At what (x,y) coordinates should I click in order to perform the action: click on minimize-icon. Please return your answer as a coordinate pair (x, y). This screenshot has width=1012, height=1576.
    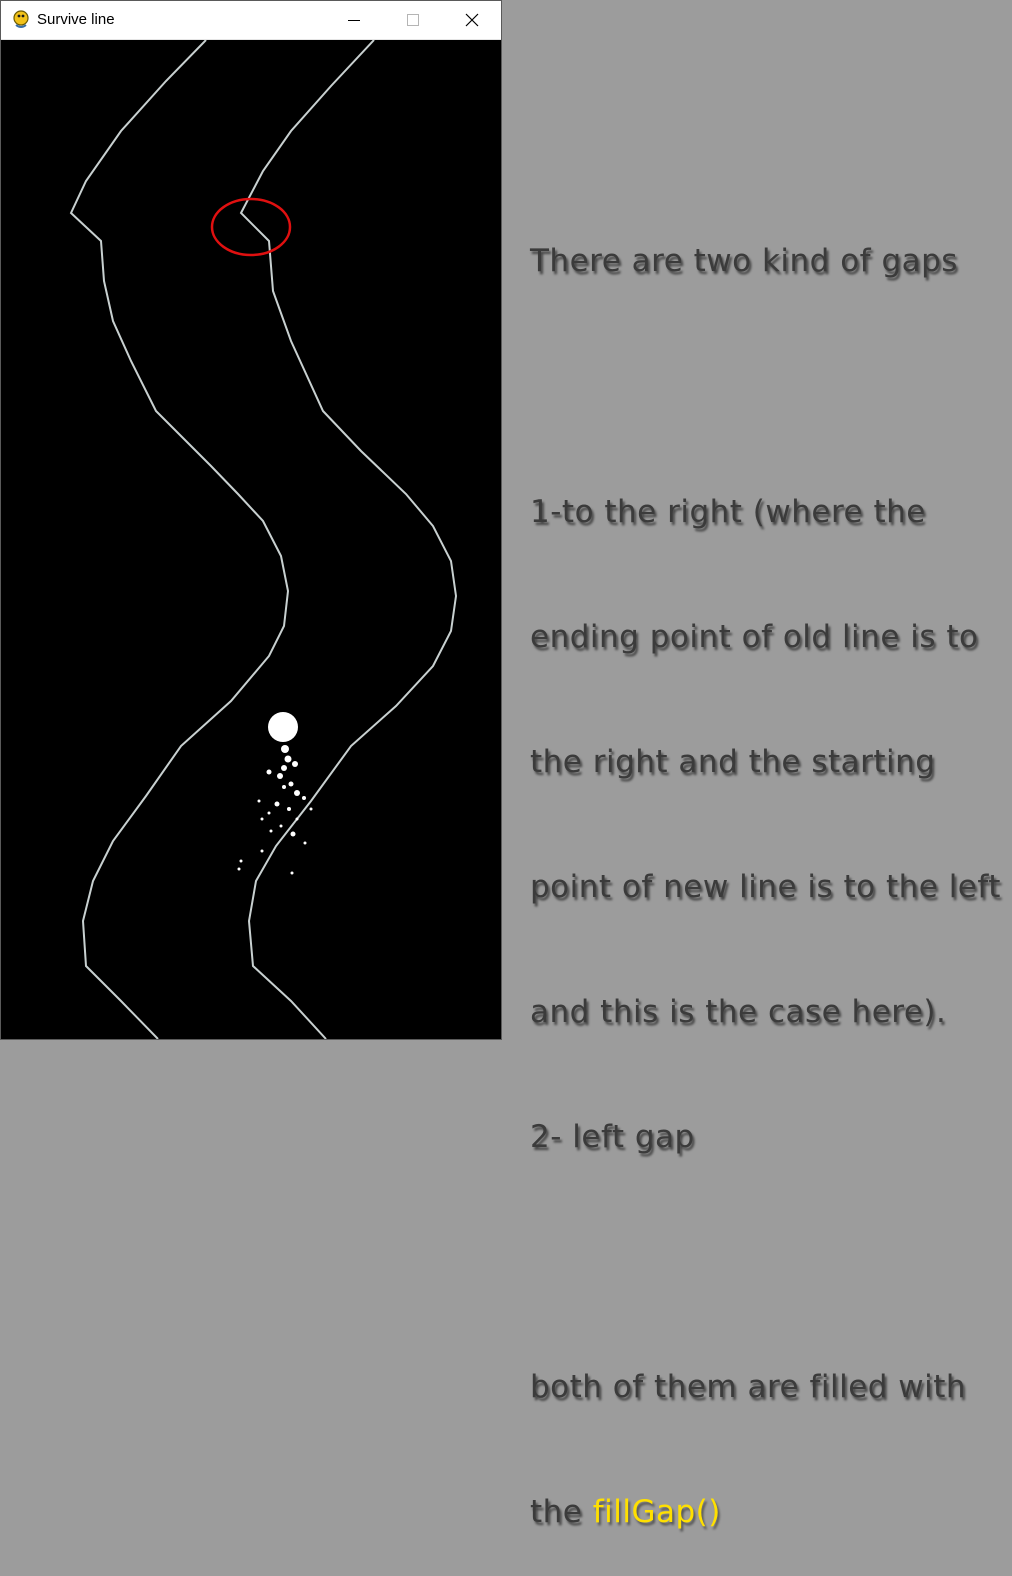
    Looking at the image, I should click on (354, 20).